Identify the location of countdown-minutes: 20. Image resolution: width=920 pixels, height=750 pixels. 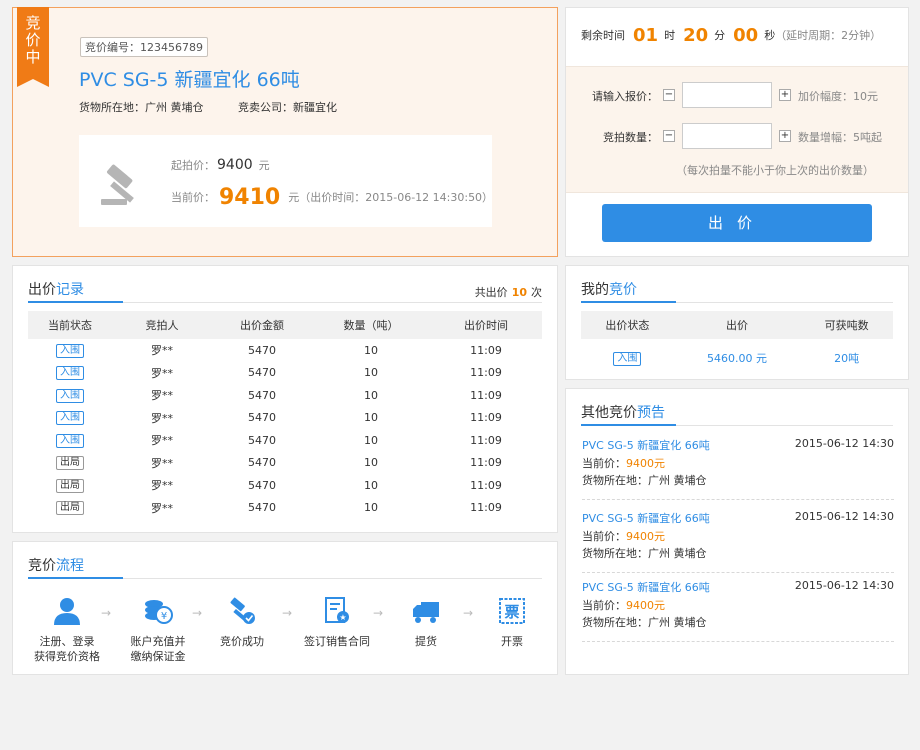
(696, 35).